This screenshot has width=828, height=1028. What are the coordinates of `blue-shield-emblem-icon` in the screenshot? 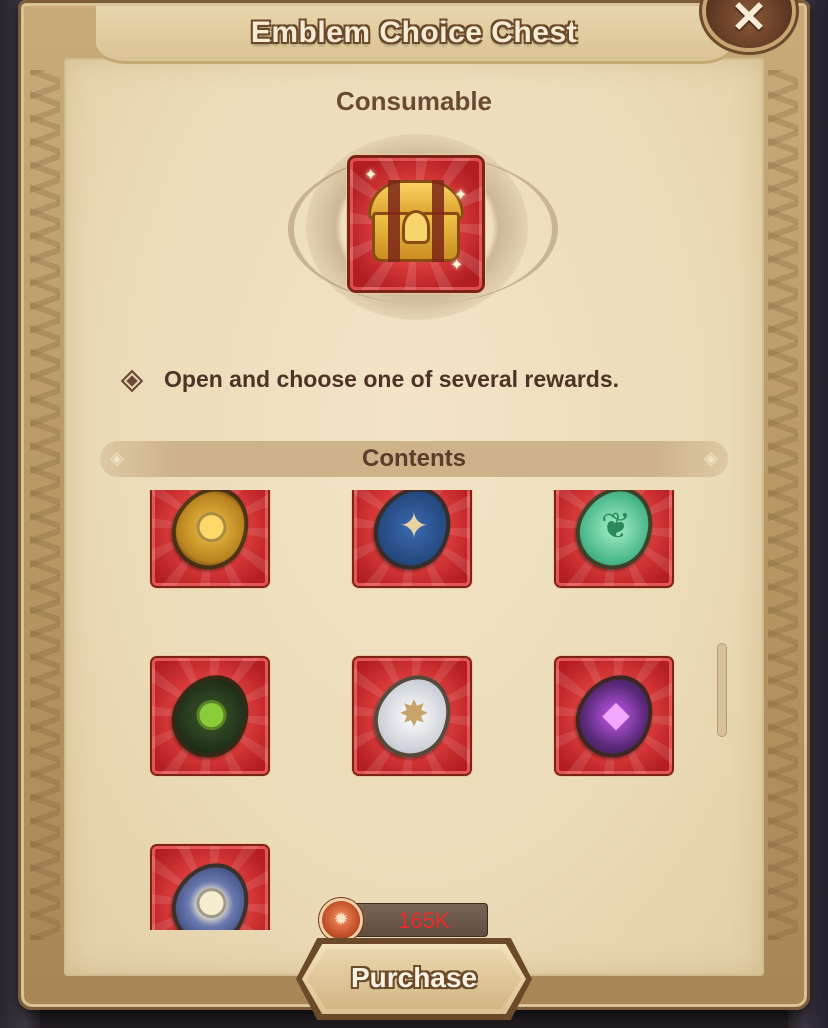 It's located at (211, 889).